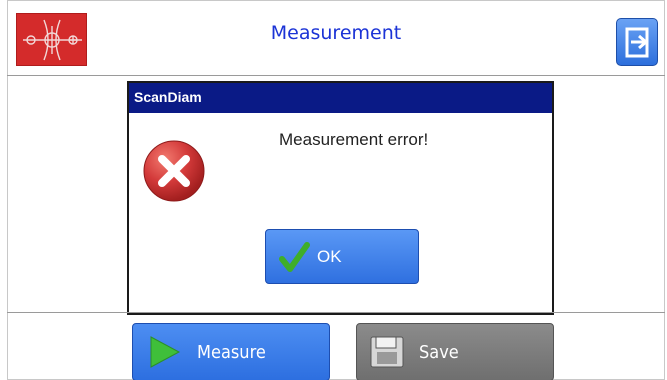  I want to click on ok-button-label: OK, so click(329, 256).